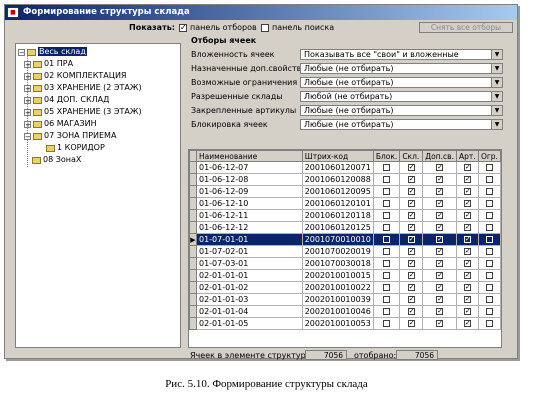 The width and height of the screenshot is (533, 405). Describe the element at coordinates (345, 299) in the screenshot. I see `table-row: 02-01-01-03 2002010010039 ✓ ✓ ✓` at that location.